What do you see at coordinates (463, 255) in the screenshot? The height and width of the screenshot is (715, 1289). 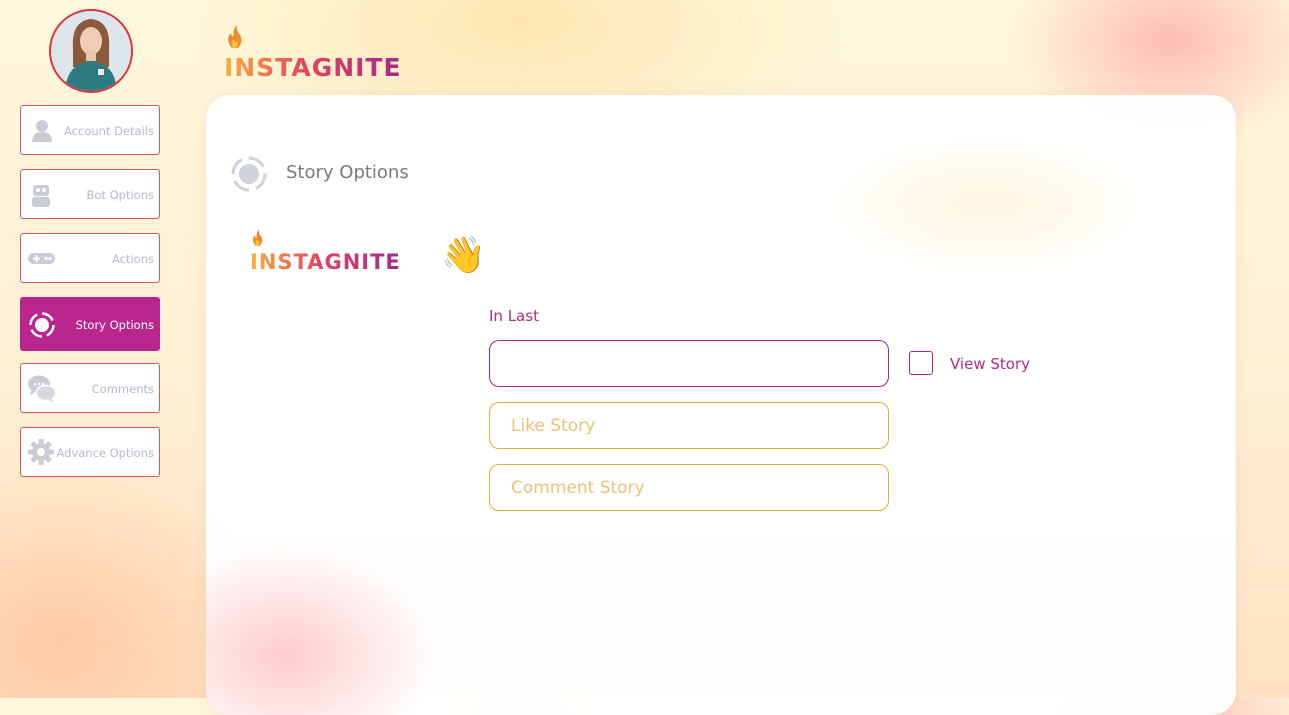 I see `waving-hand-icon: 👋` at bounding box center [463, 255].